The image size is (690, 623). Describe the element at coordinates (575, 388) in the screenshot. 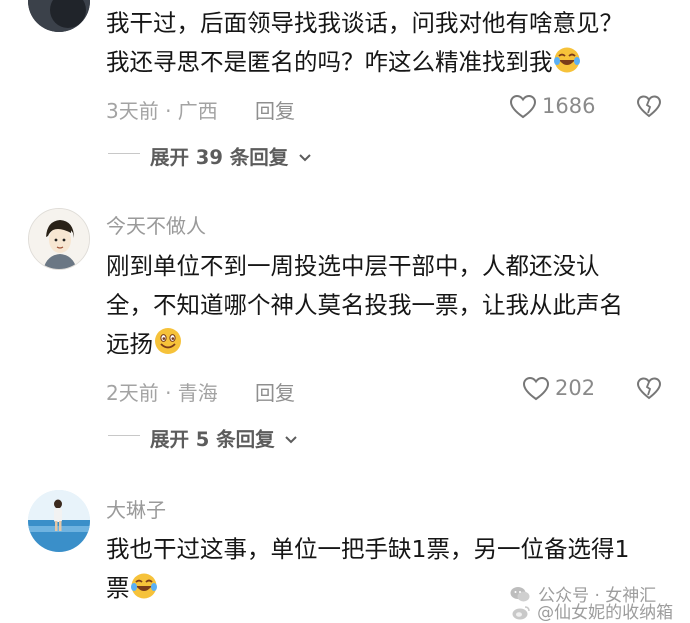

I see `like-count: 202` at that location.